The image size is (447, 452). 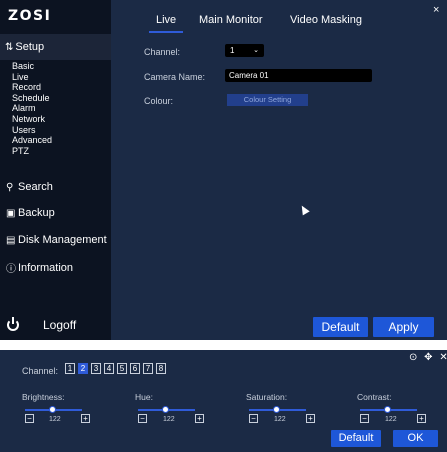 What do you see at coordinates (280, 419) in the screenshot?
I see `saturation-value: 122` at bounding box center [280, 419].